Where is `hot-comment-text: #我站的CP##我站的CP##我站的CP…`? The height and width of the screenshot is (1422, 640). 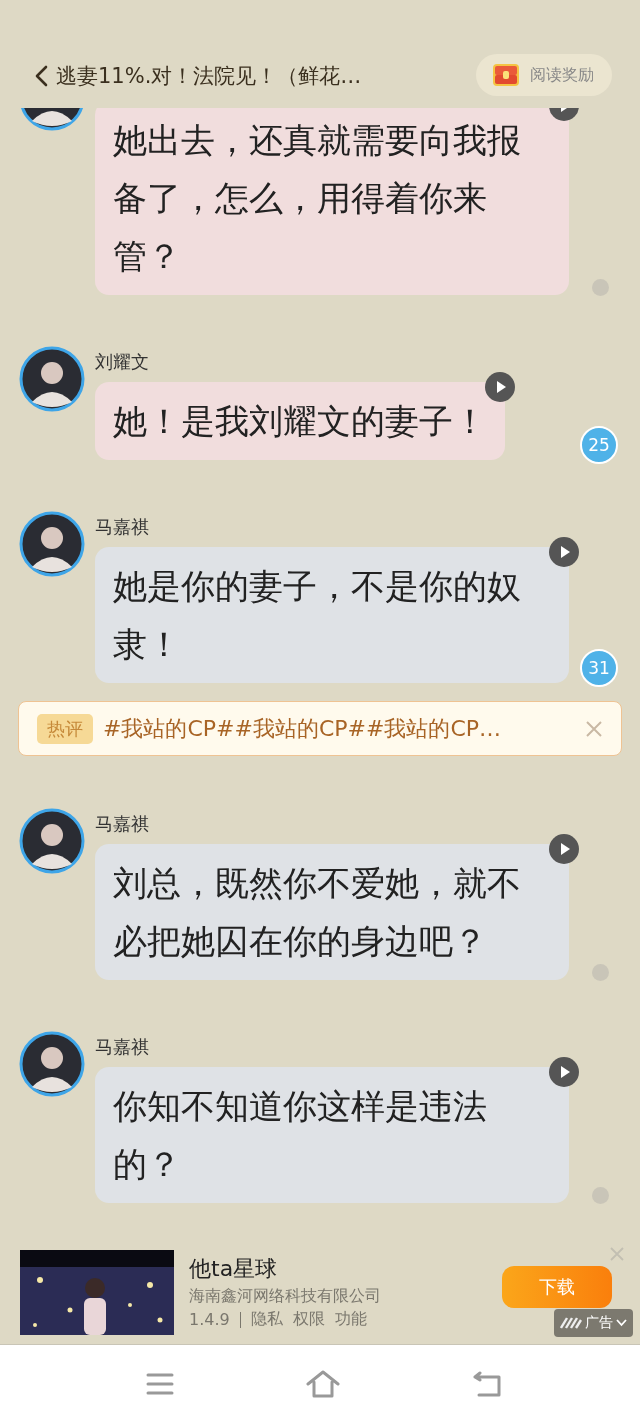 hot-comment-text: #我站的CP##我站的CP##我站的CP… is located at coordinates (303, 728).